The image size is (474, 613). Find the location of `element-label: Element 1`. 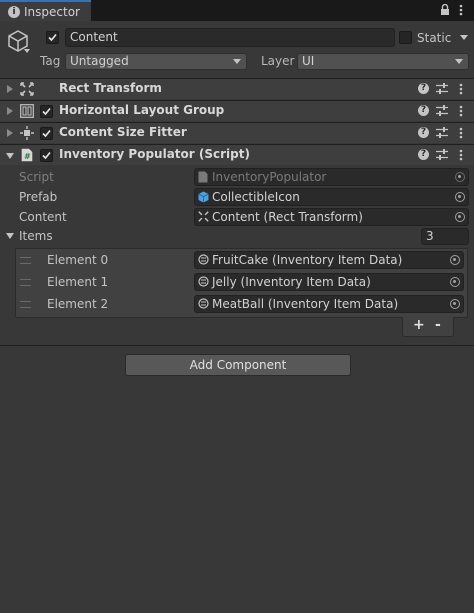

element-label: Element 1 is located at coordinates (78, 282).